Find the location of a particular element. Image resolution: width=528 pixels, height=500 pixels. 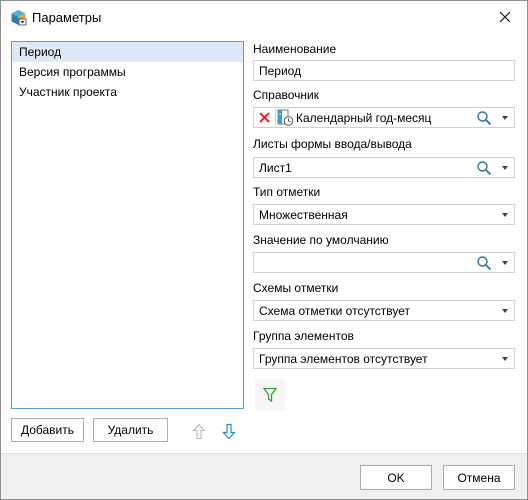

field-separator is located at coordinates (275, 117).